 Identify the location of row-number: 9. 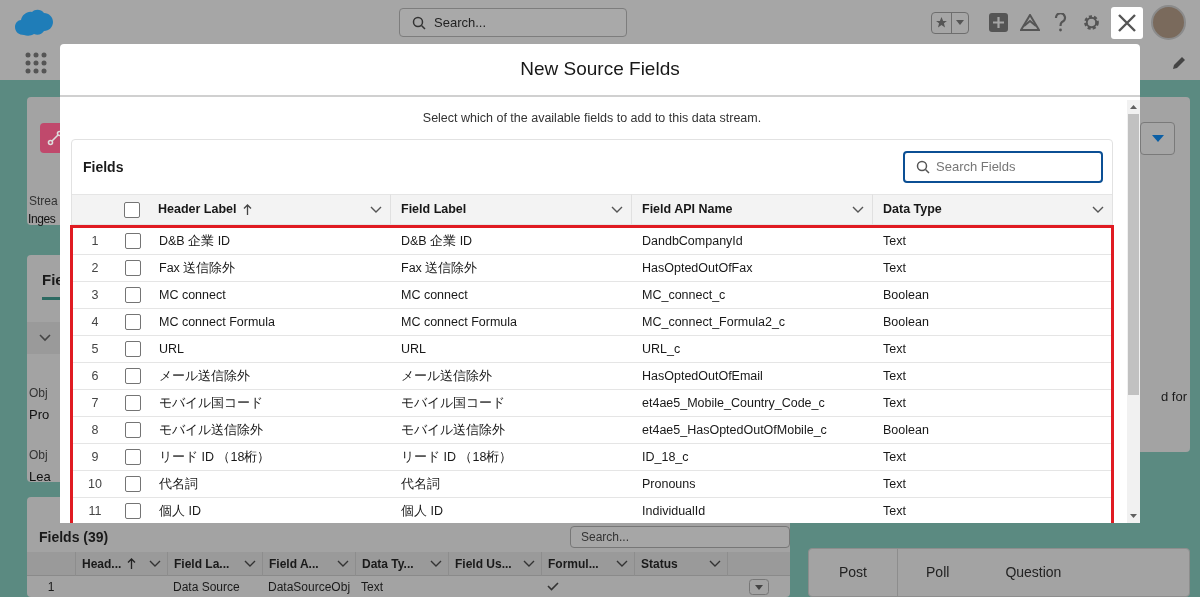
(95, 457).